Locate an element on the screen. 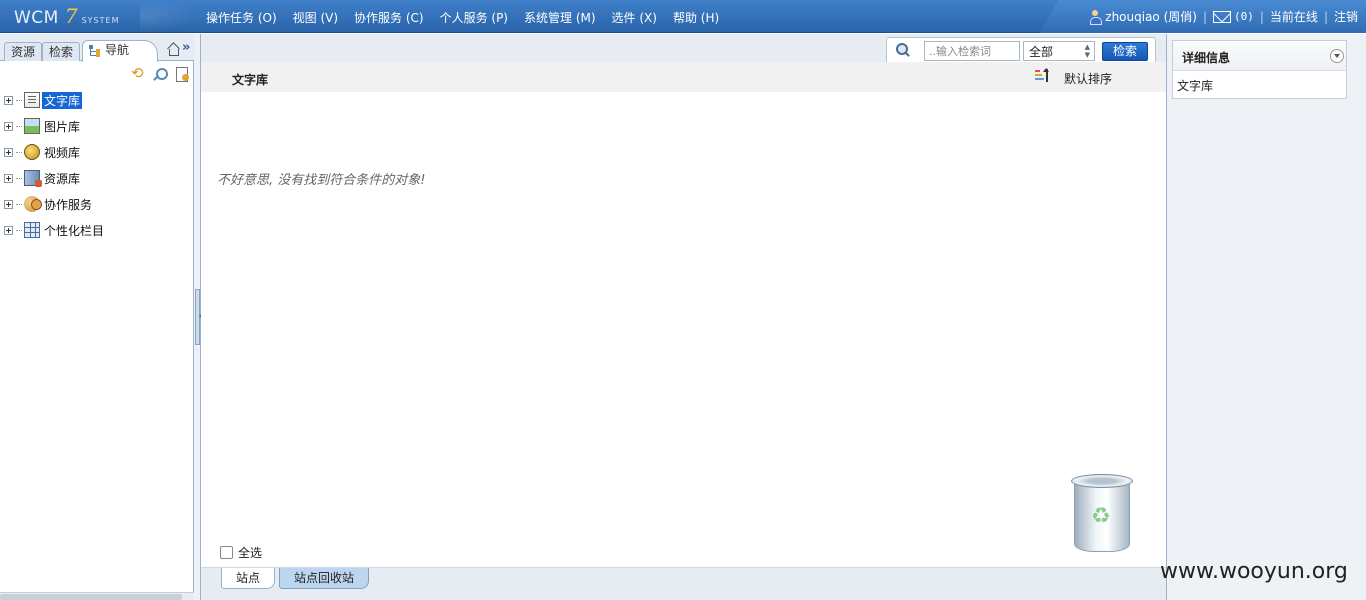 Image resolution: width=1366 pixels, height=600 pixels. select-all-checkbox is located at coordinates (226, 552).